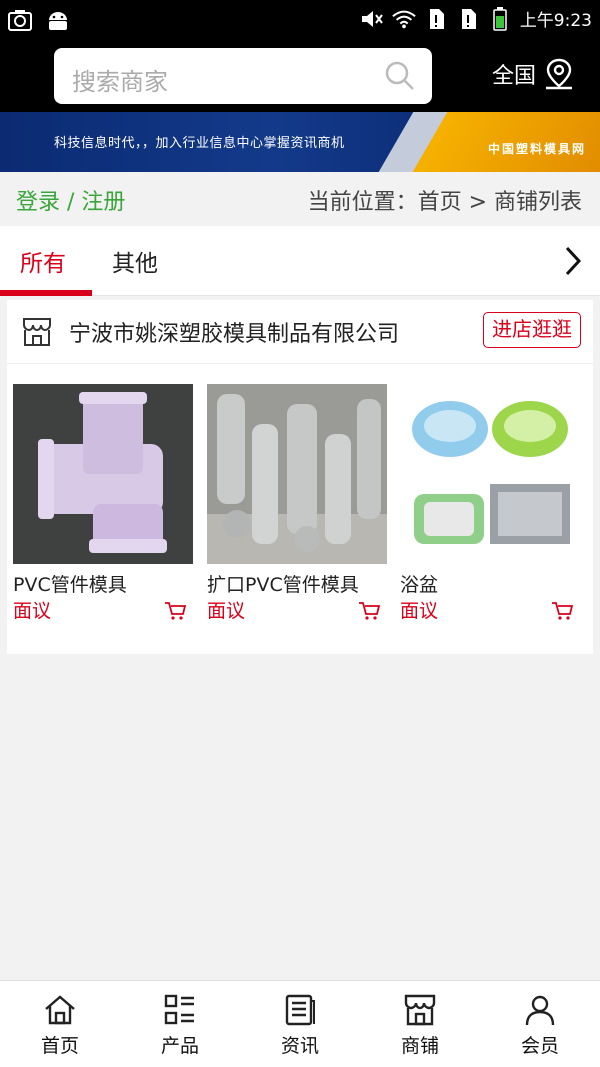 This screenshot has width=600, height=1067. I want to click on sim2-icon, so click(468, 19).